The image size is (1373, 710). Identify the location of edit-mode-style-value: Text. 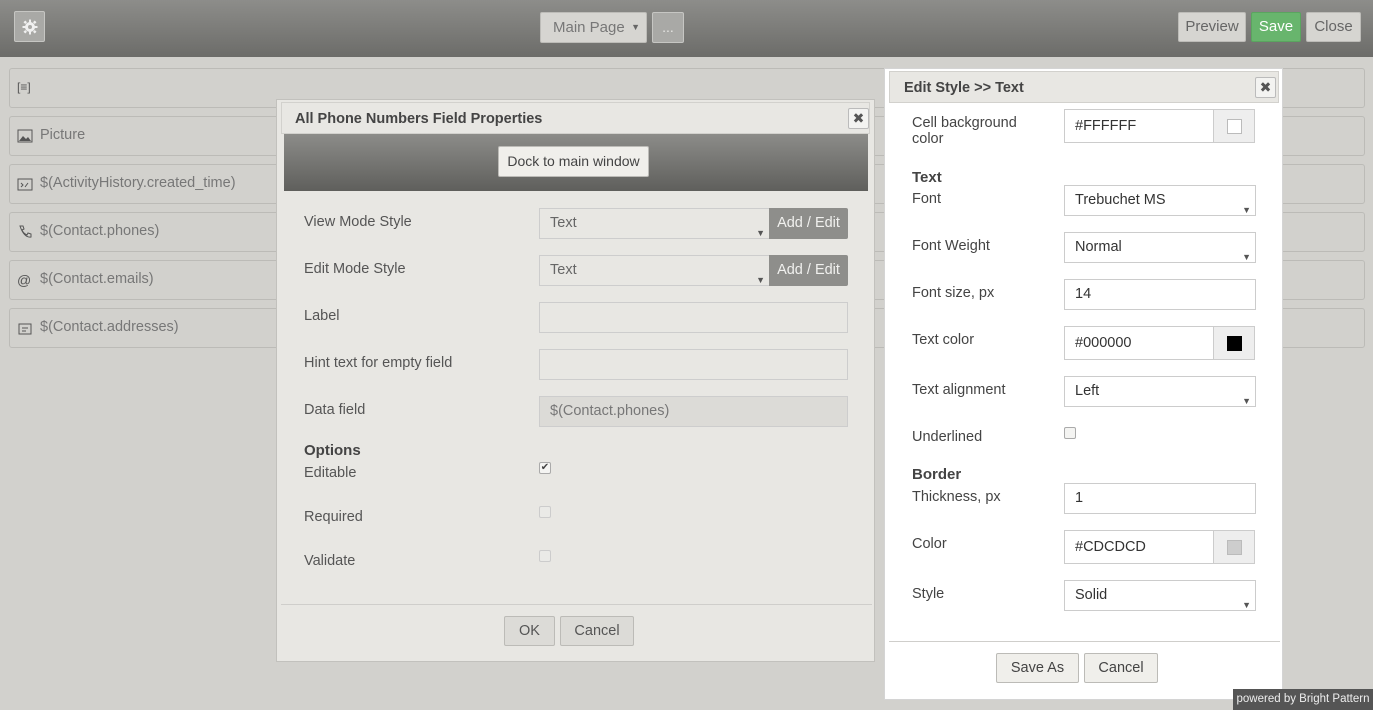
(563, 270).